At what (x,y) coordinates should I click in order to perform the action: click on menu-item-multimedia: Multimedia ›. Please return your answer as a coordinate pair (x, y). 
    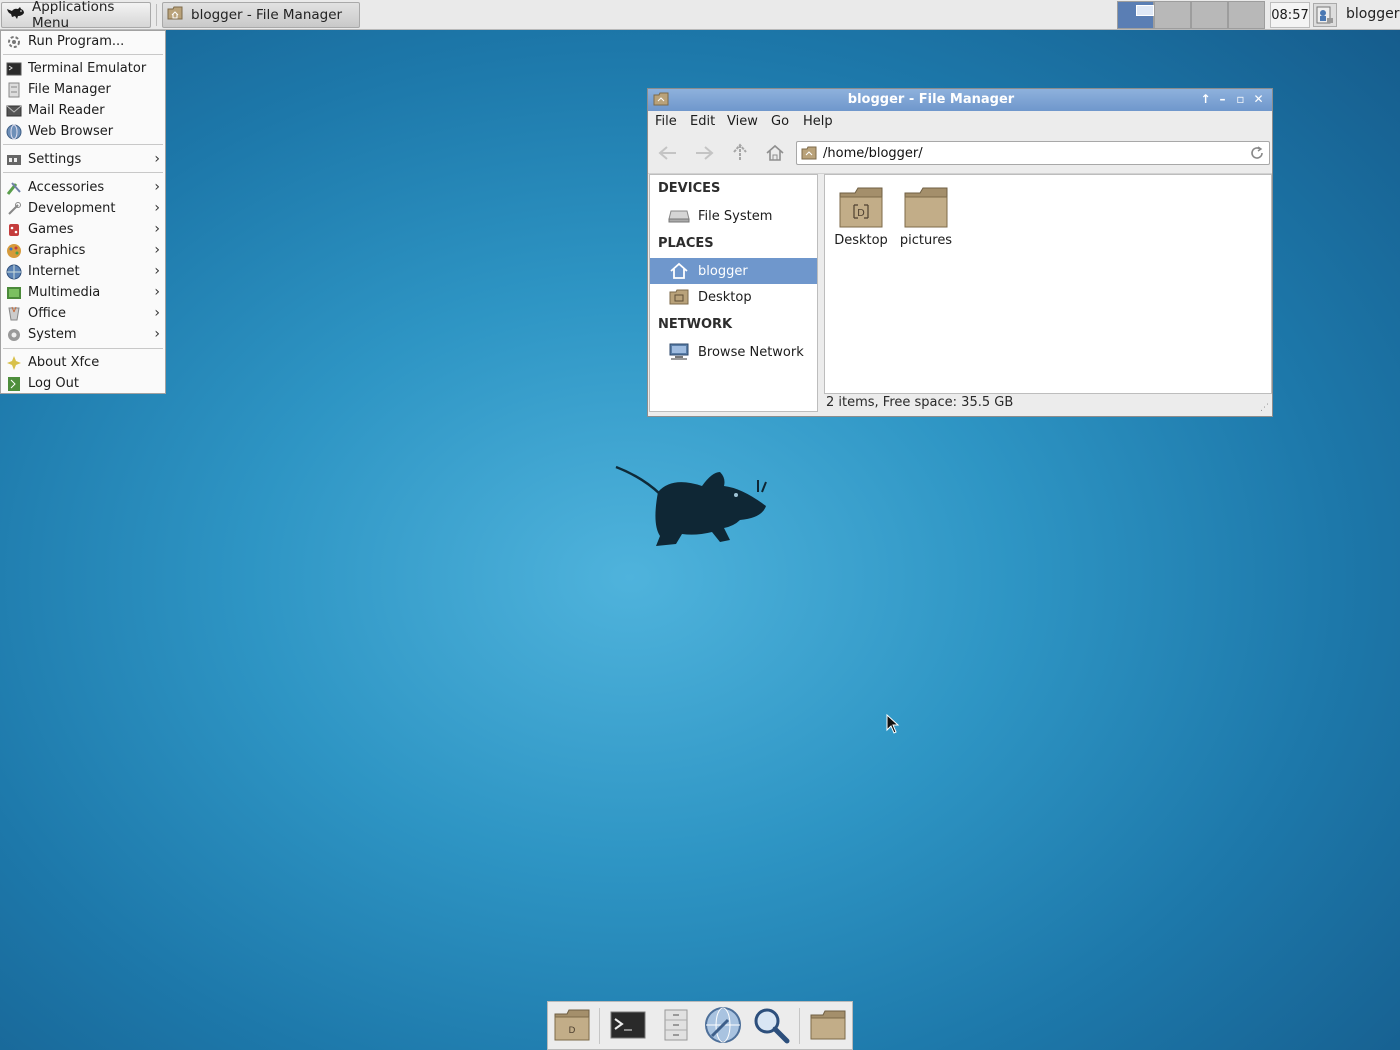
    Looking at the image, I should click on (83, 292).